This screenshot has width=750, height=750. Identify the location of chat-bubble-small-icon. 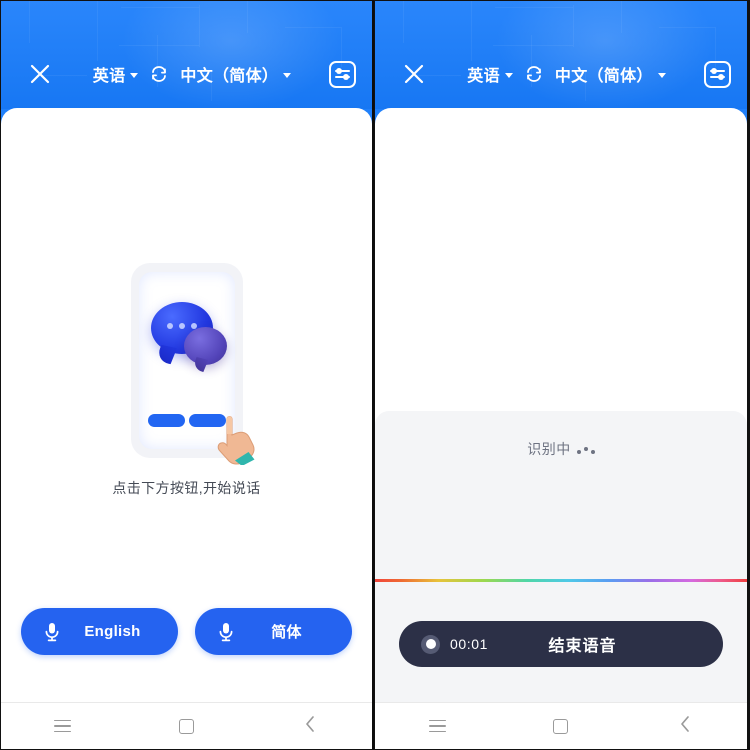
(205, 346).